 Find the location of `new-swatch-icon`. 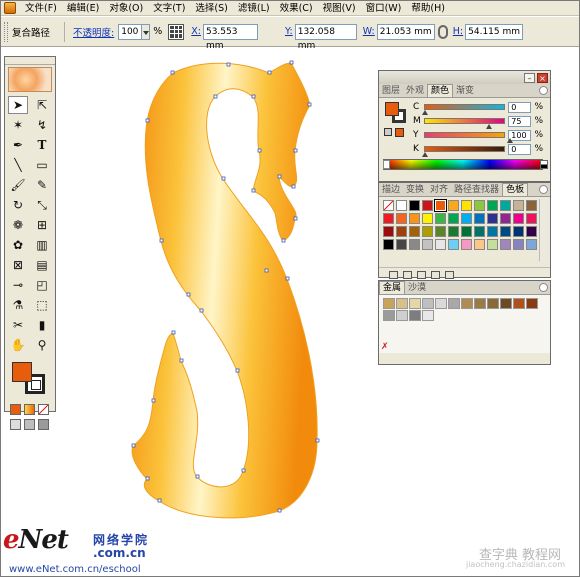

new-swatch-icon is located at coordinates (435, 274).